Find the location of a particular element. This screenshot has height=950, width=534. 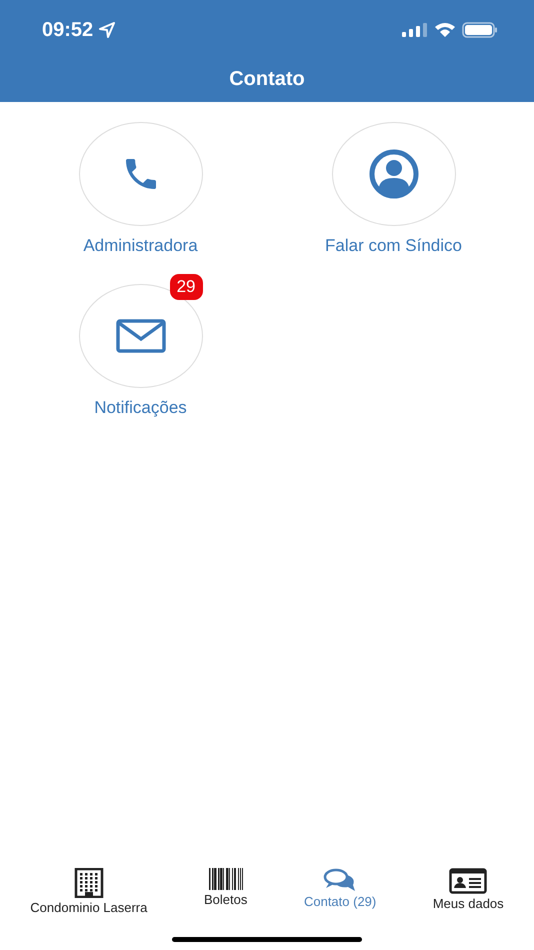

wifi-icon is located at coordinates (445, 30).